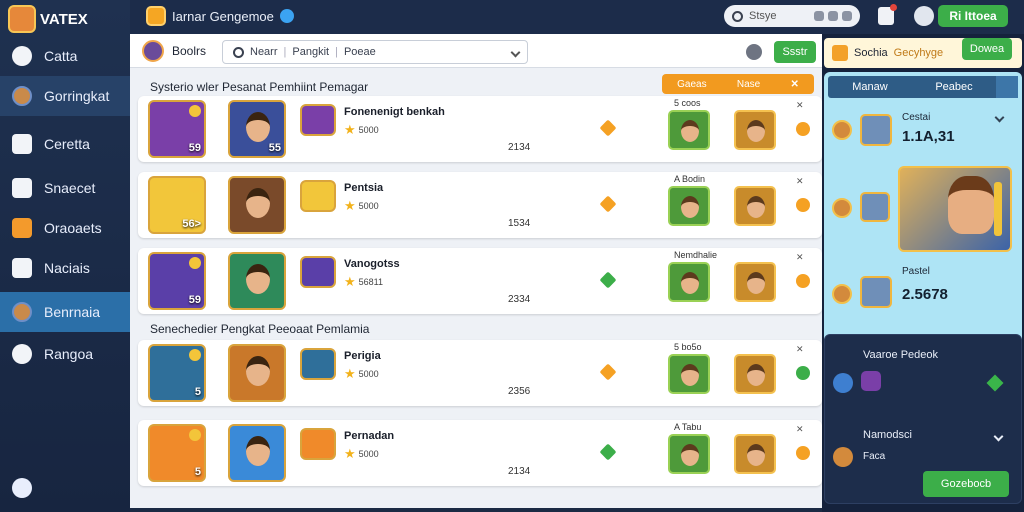  Describe the element at coordinates (65, 268) in the screenshot. I see `sidebar-item-naciais: Naciais` at that location.